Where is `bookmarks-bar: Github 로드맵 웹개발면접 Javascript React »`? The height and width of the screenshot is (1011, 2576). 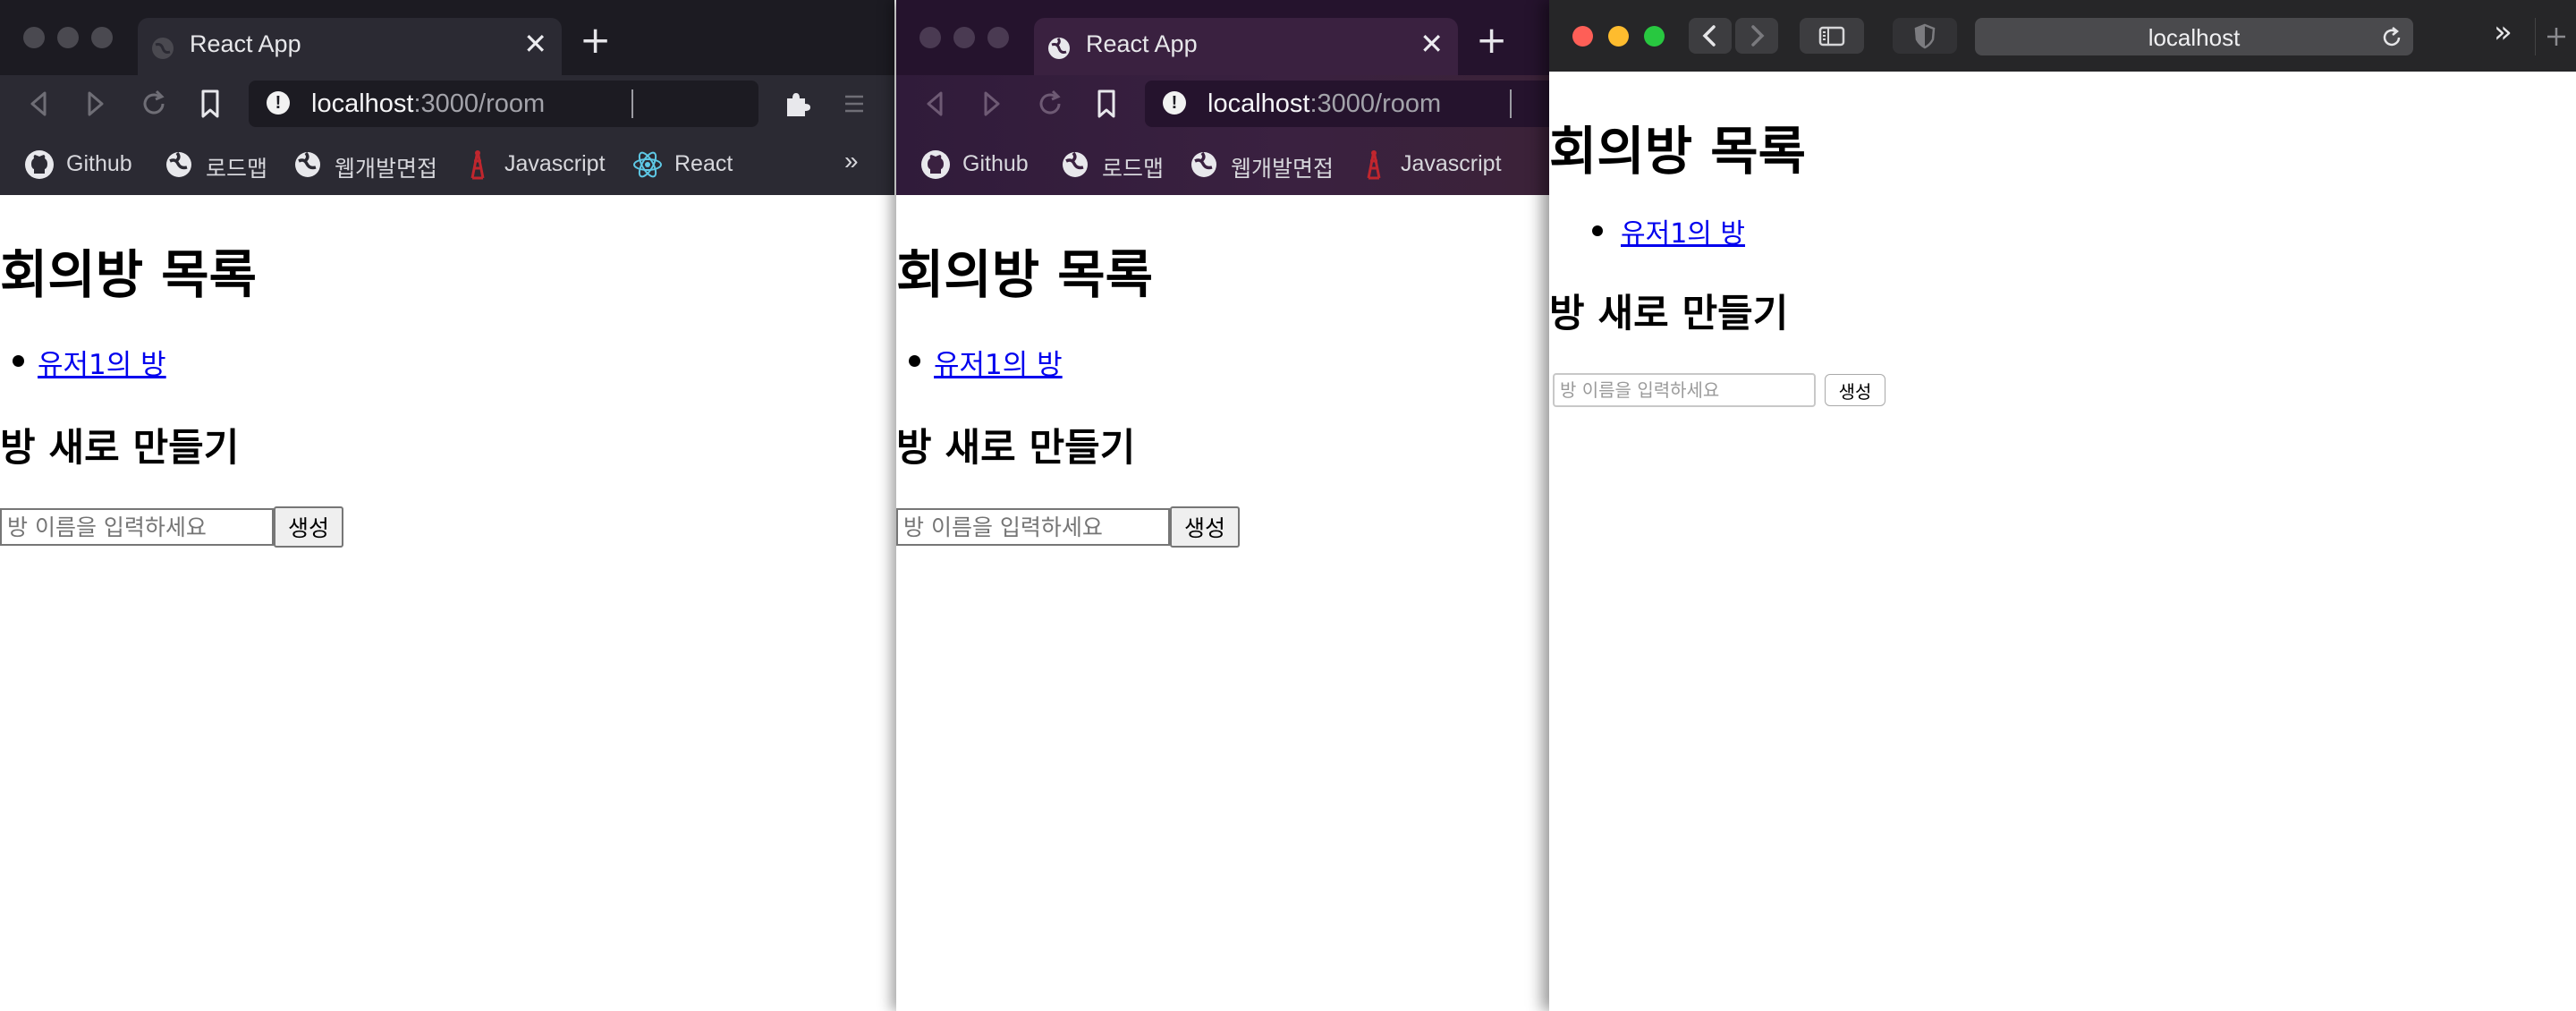 bookmarks-bar: Github 로드맵 웹개발면접 Javascript React » is located at coordinates (447, 162).